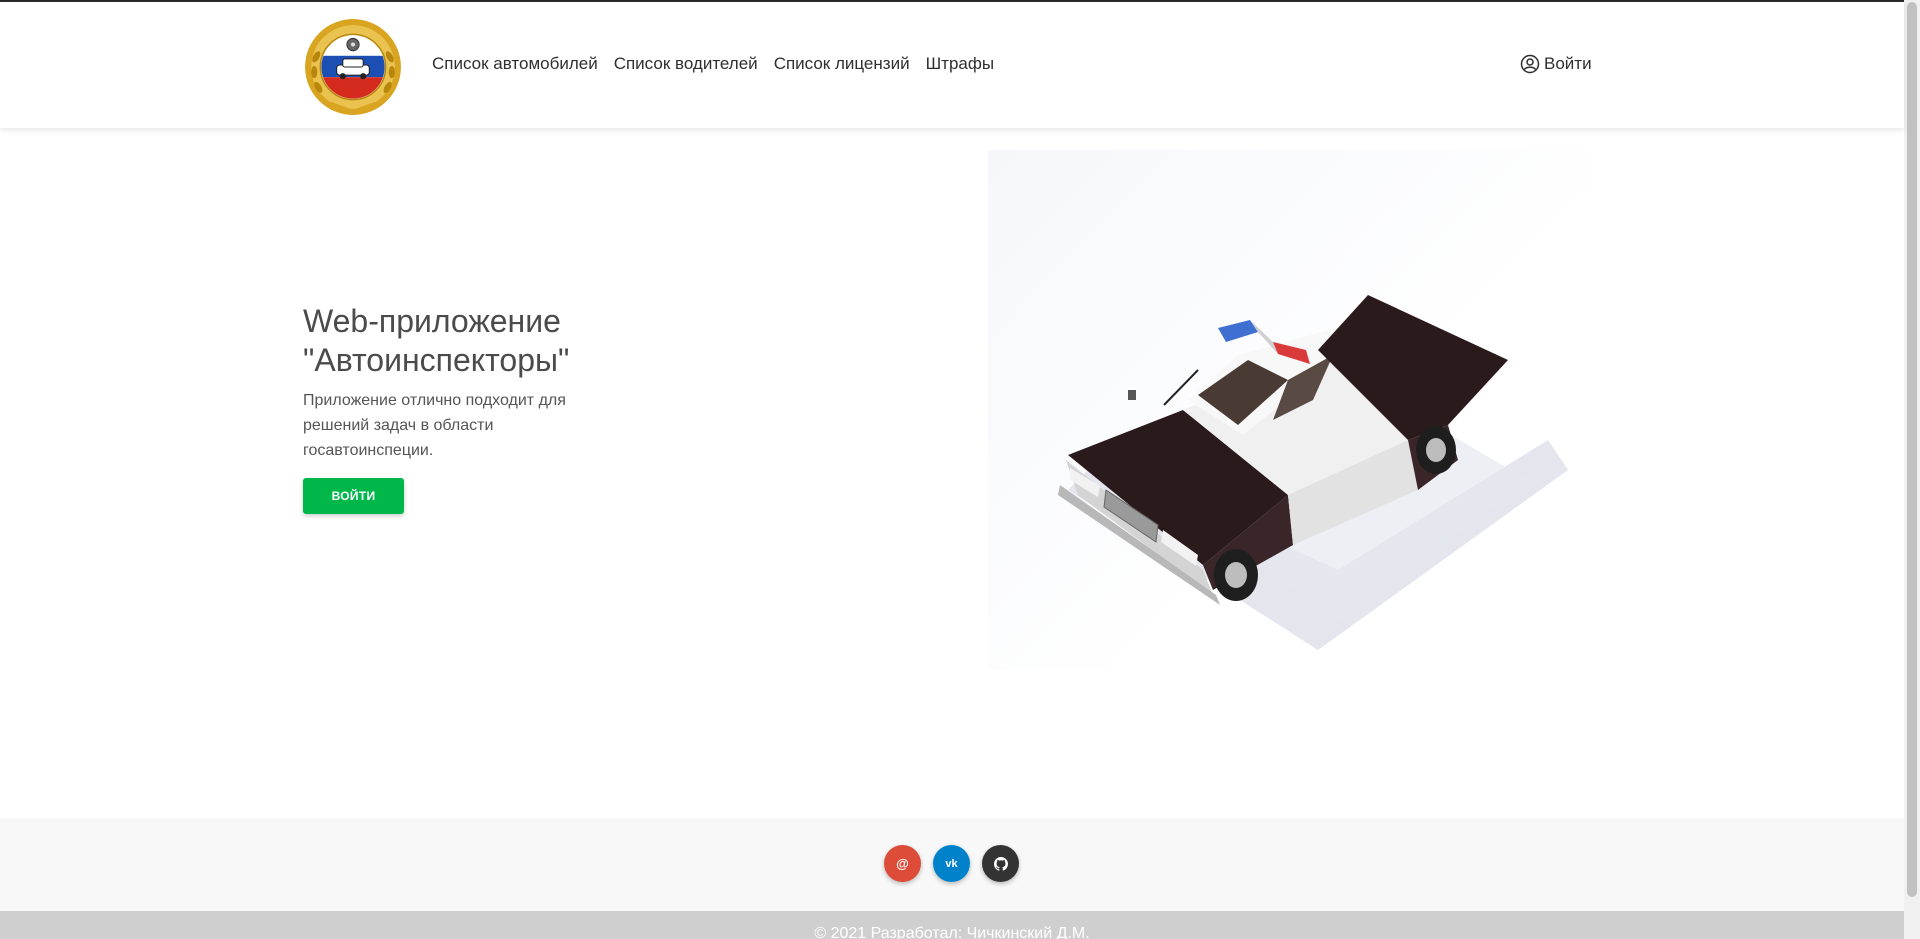  I want to click on nav-cars: Список автомобилей, so click(515, 64).